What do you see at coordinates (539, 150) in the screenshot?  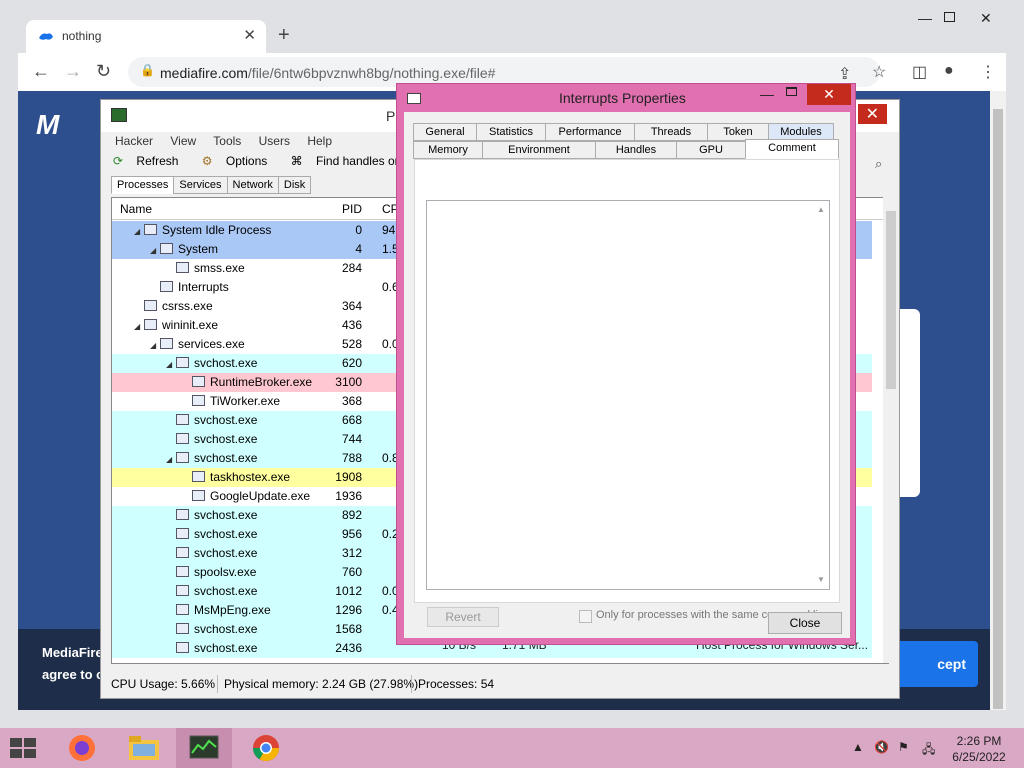 I see `tab-environment: Environment` at bounding box center [539, 150].